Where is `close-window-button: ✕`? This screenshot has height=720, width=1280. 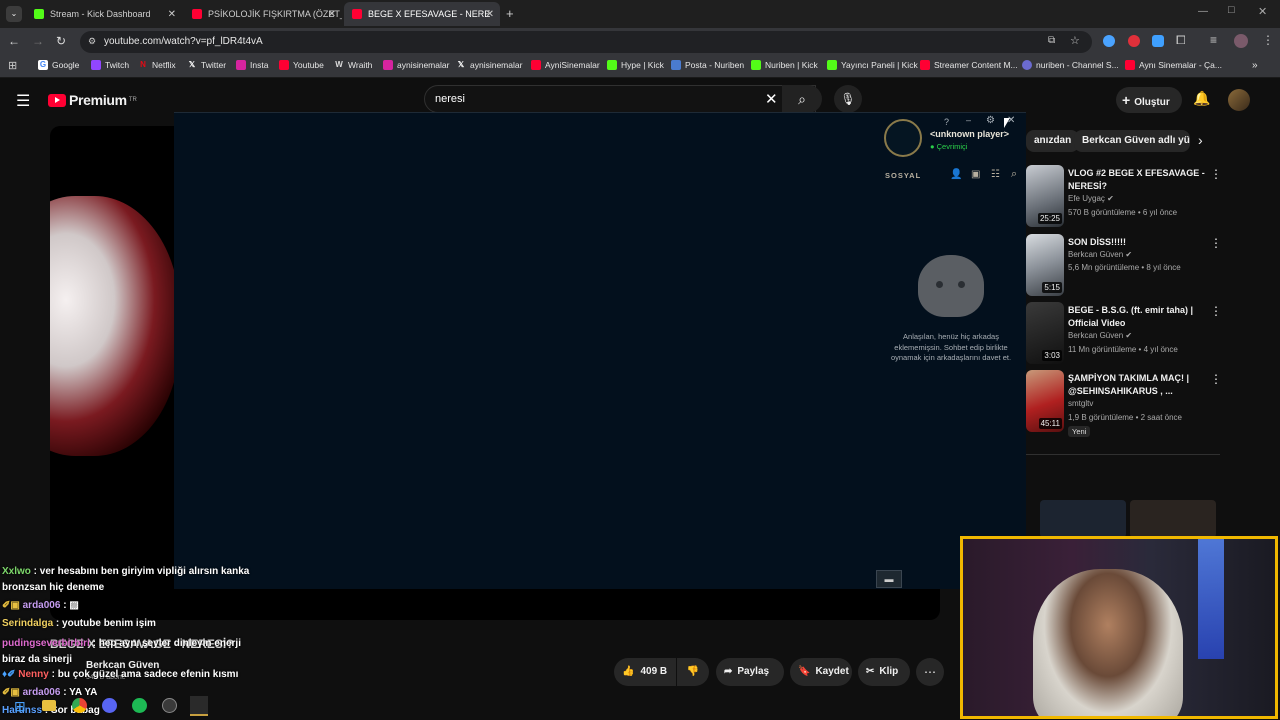
close-window-button: ✕ is located at coordinates (1262, 11).